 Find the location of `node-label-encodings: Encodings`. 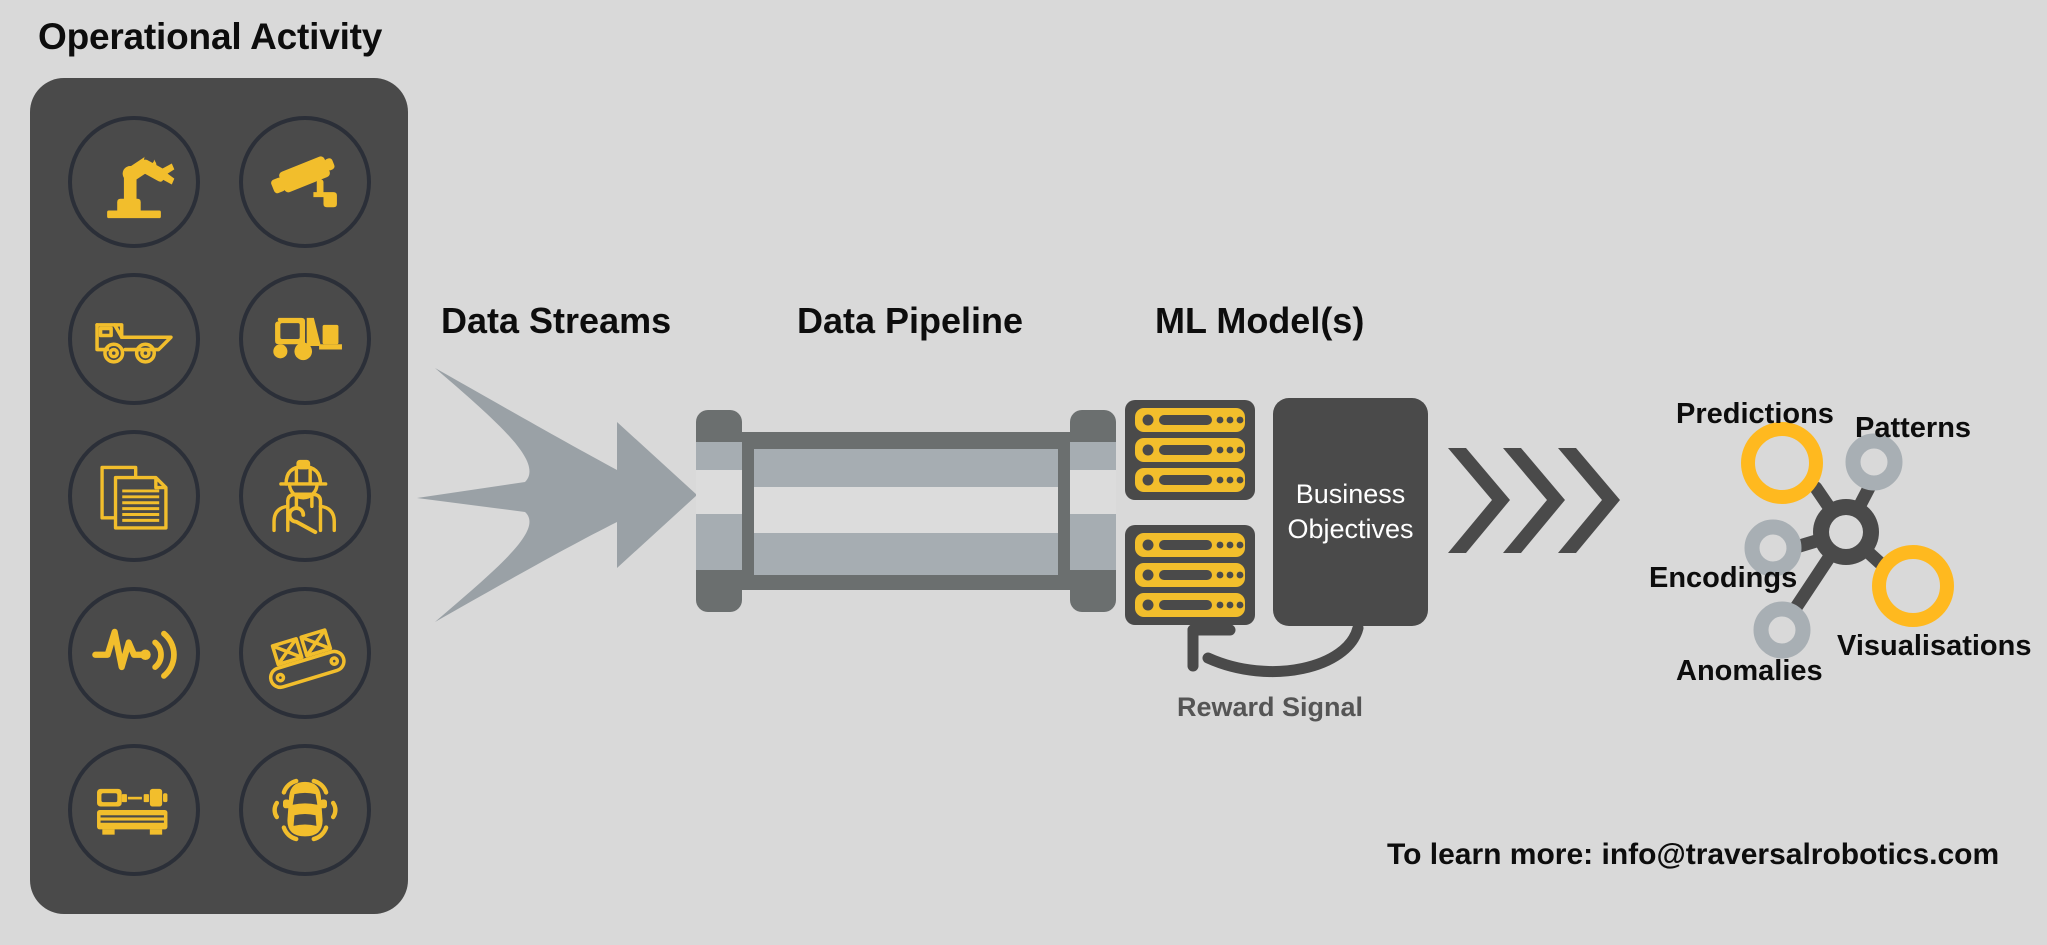

node-label-encodings: Encodings is located at coordinates (1723, 578).